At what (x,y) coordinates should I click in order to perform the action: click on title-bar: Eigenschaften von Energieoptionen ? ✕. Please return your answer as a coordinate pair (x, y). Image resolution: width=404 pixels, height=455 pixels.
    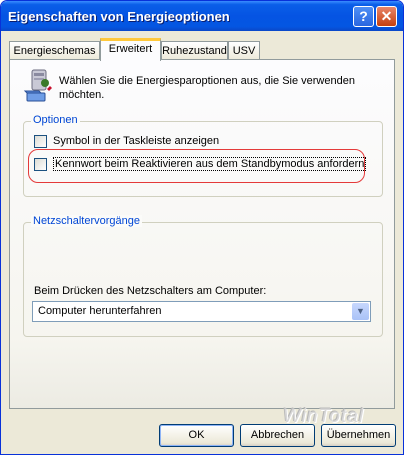
    Looking at the image, I should click on (202, 16).